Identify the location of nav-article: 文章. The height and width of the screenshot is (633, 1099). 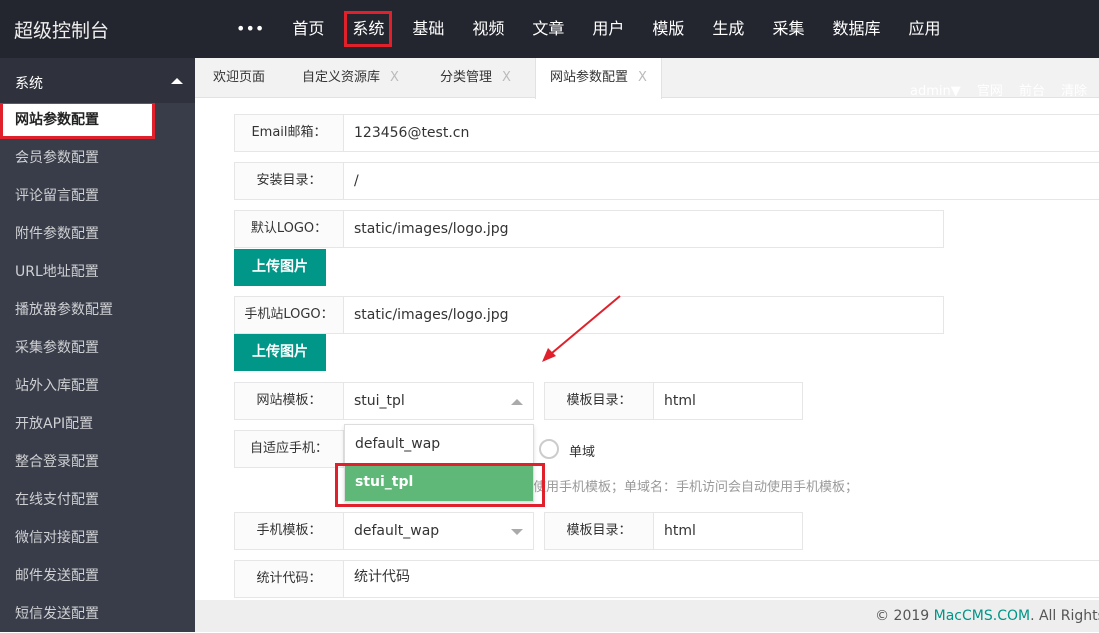
(548, 29).